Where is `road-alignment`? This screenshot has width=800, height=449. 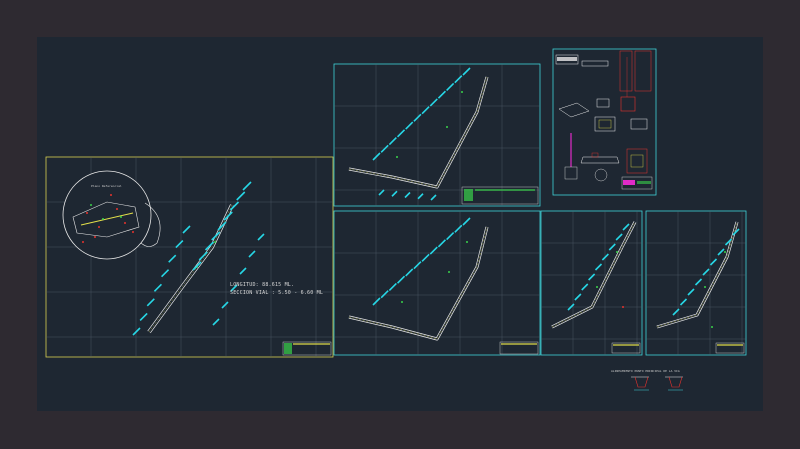
road-alignment is located at coordinates (190, 269).